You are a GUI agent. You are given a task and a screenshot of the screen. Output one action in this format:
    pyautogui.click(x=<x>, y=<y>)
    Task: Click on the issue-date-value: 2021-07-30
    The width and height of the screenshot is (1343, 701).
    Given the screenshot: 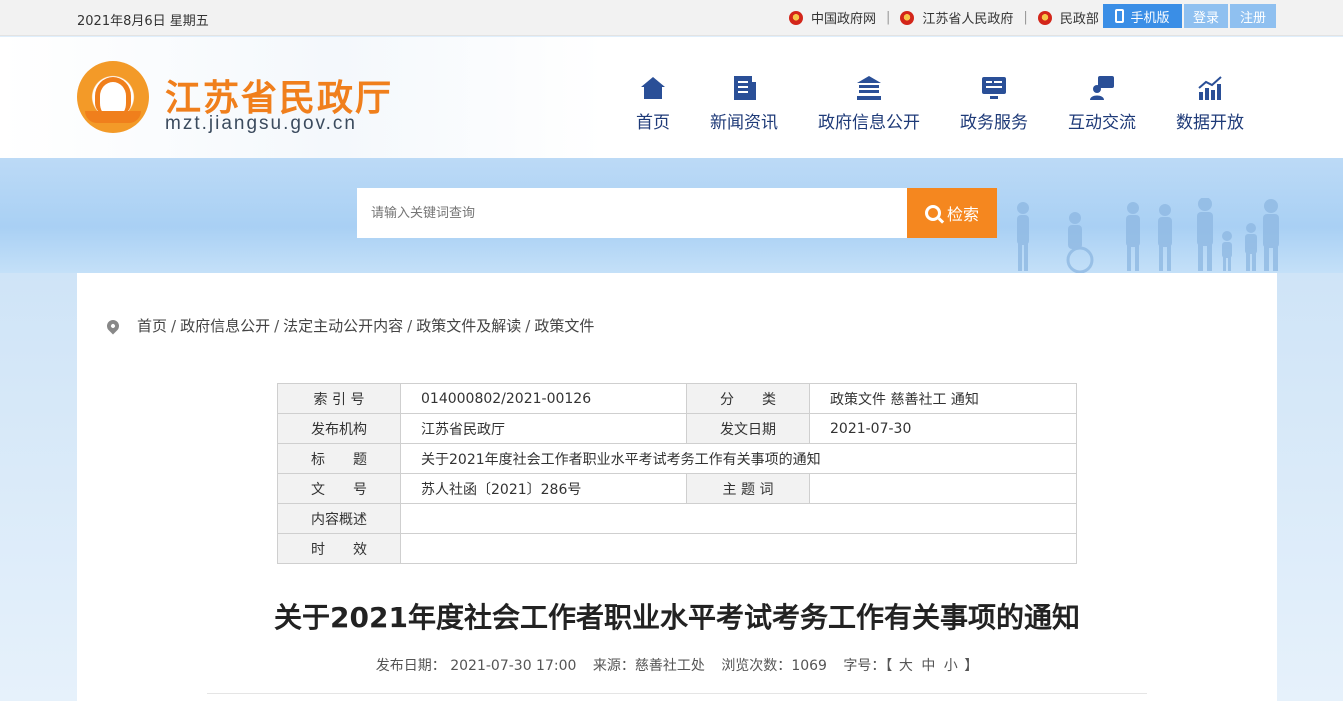 What is the action you would take?
    pyautogui.click(x=943, y=428)
    